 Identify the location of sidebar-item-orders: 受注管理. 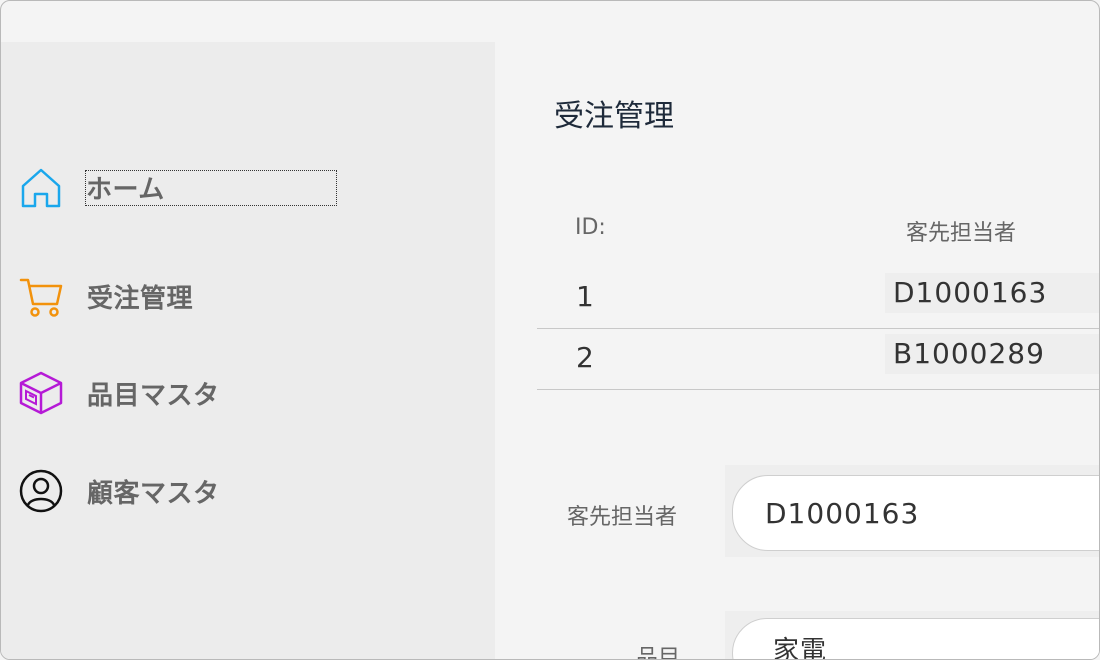
(182, 296).